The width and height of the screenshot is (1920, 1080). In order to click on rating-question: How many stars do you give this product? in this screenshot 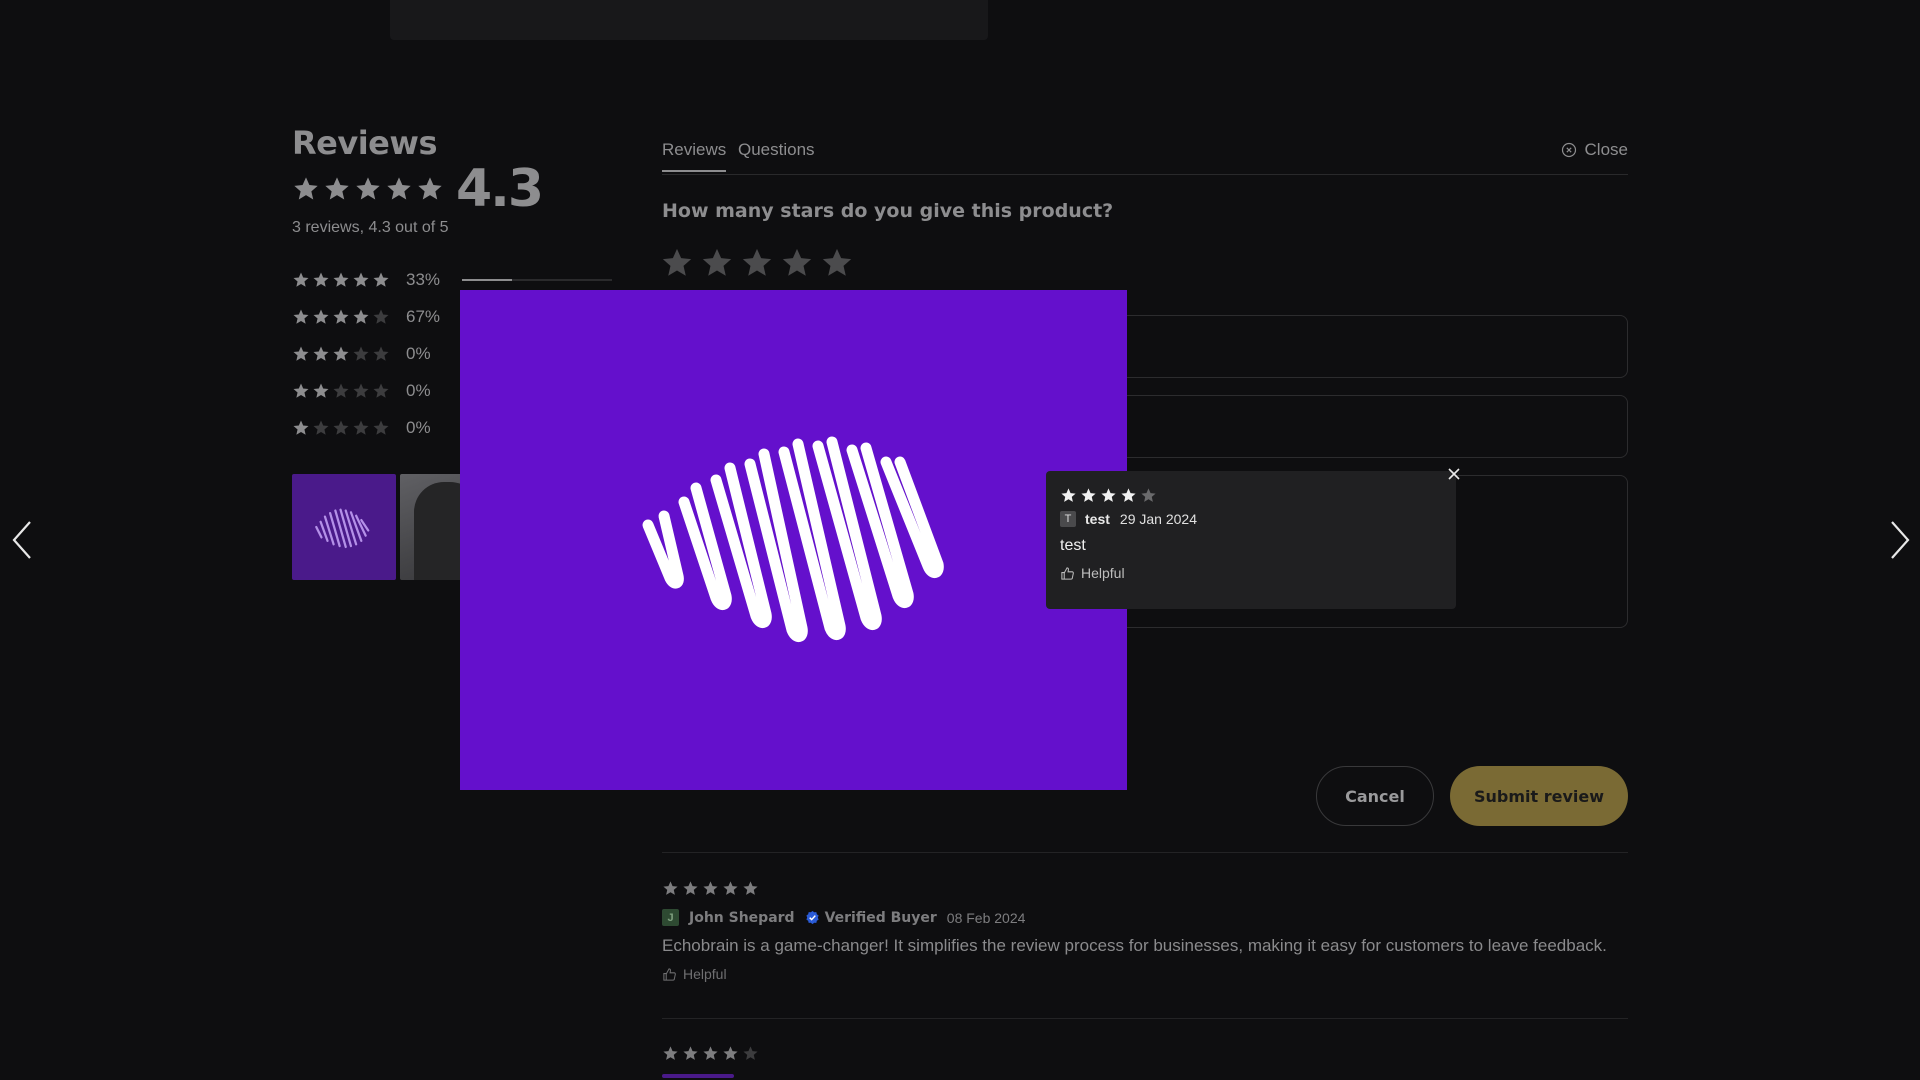, I will do `click(888, 211)`.